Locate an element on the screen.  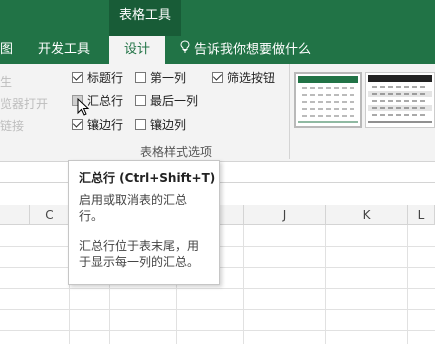
option-last-column: 最后一列 is located at coordinates (166, 101).